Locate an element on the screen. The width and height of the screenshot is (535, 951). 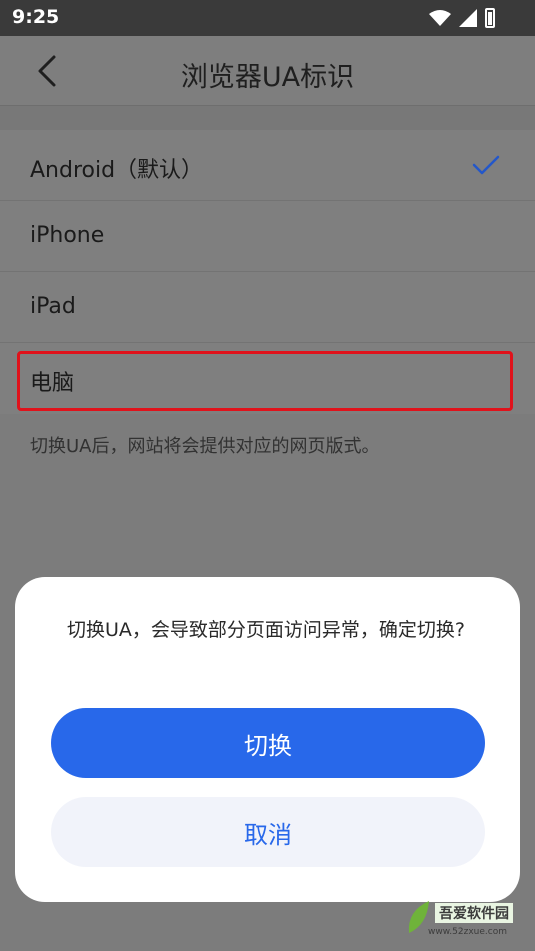
dialog-message: 切换UA，会导致部分页面访问异常，确定切换? is located at coordinates (266, 630).